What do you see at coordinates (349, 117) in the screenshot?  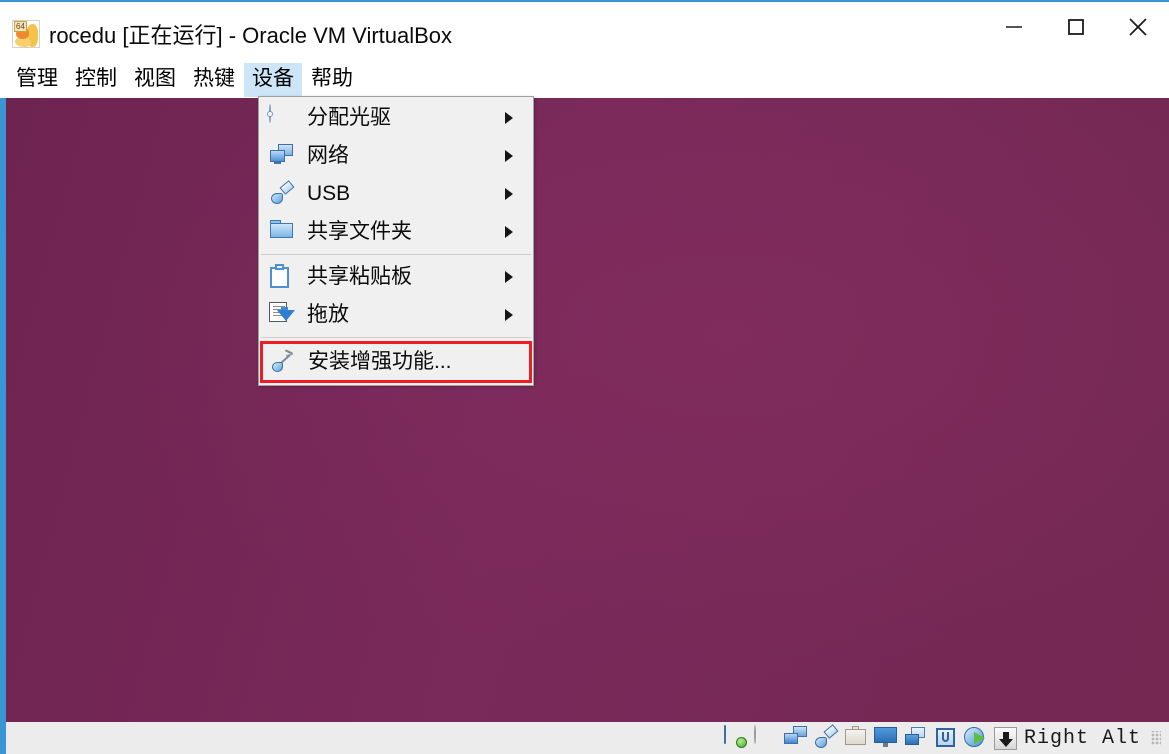 I see `menu-option-label: 分配光驱` at bounding box center [349, 117].